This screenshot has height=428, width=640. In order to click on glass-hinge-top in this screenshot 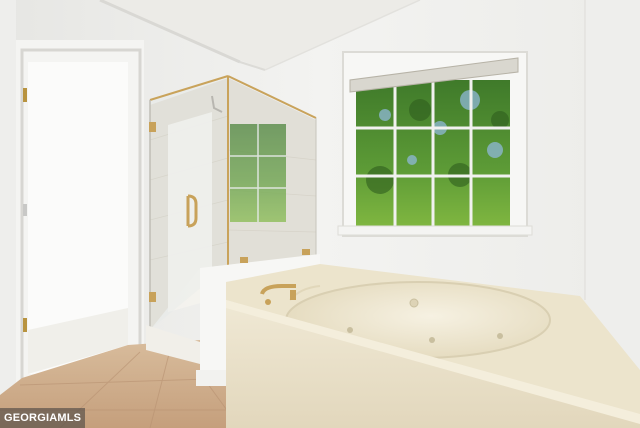, I will do `click(152, 127)`.